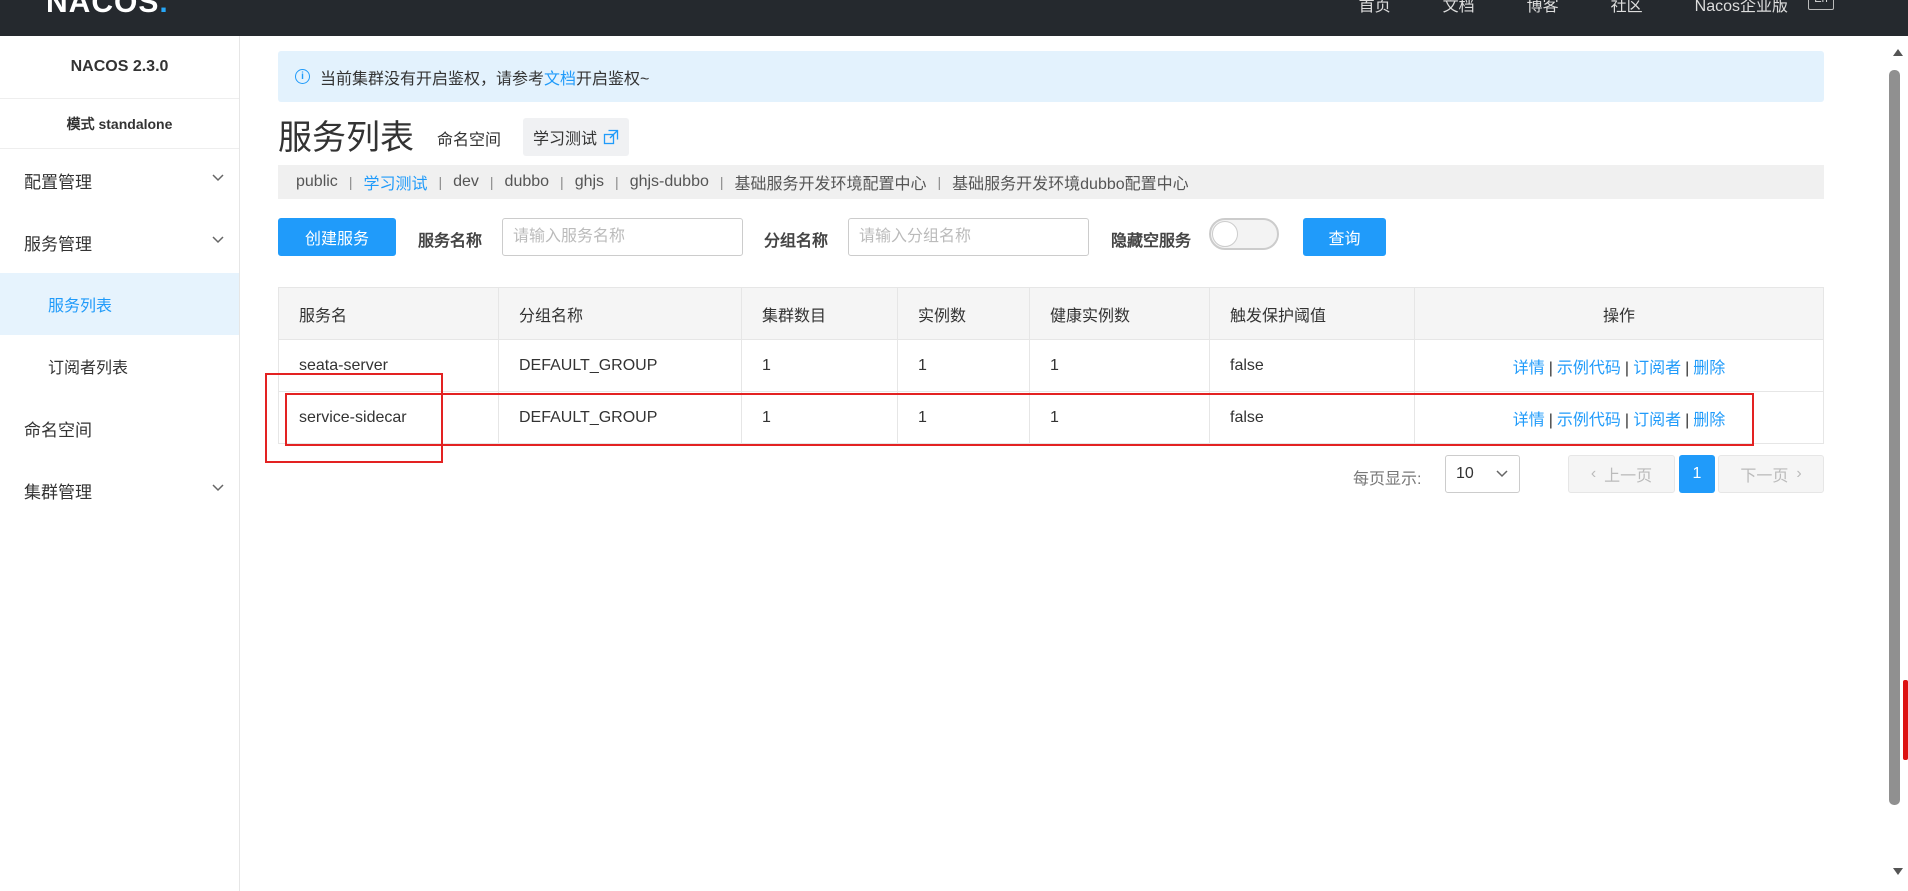 The width and height of the screenshot is (1908, 891). Describe the element at coordinates (58, 182) in the screenshot. I see `sidebar-item-label: 配置管理` at that location.